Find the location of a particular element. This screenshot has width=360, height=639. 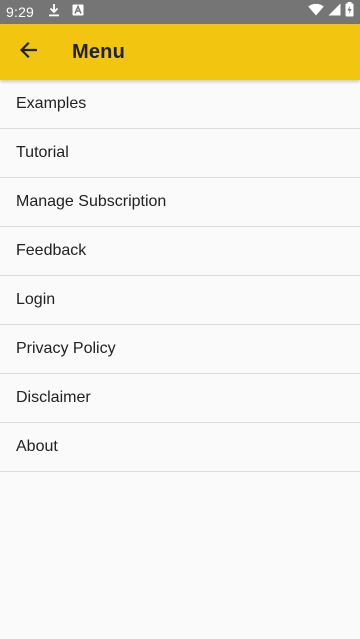

battery-charging-icon is located at coordinates (349, 12).